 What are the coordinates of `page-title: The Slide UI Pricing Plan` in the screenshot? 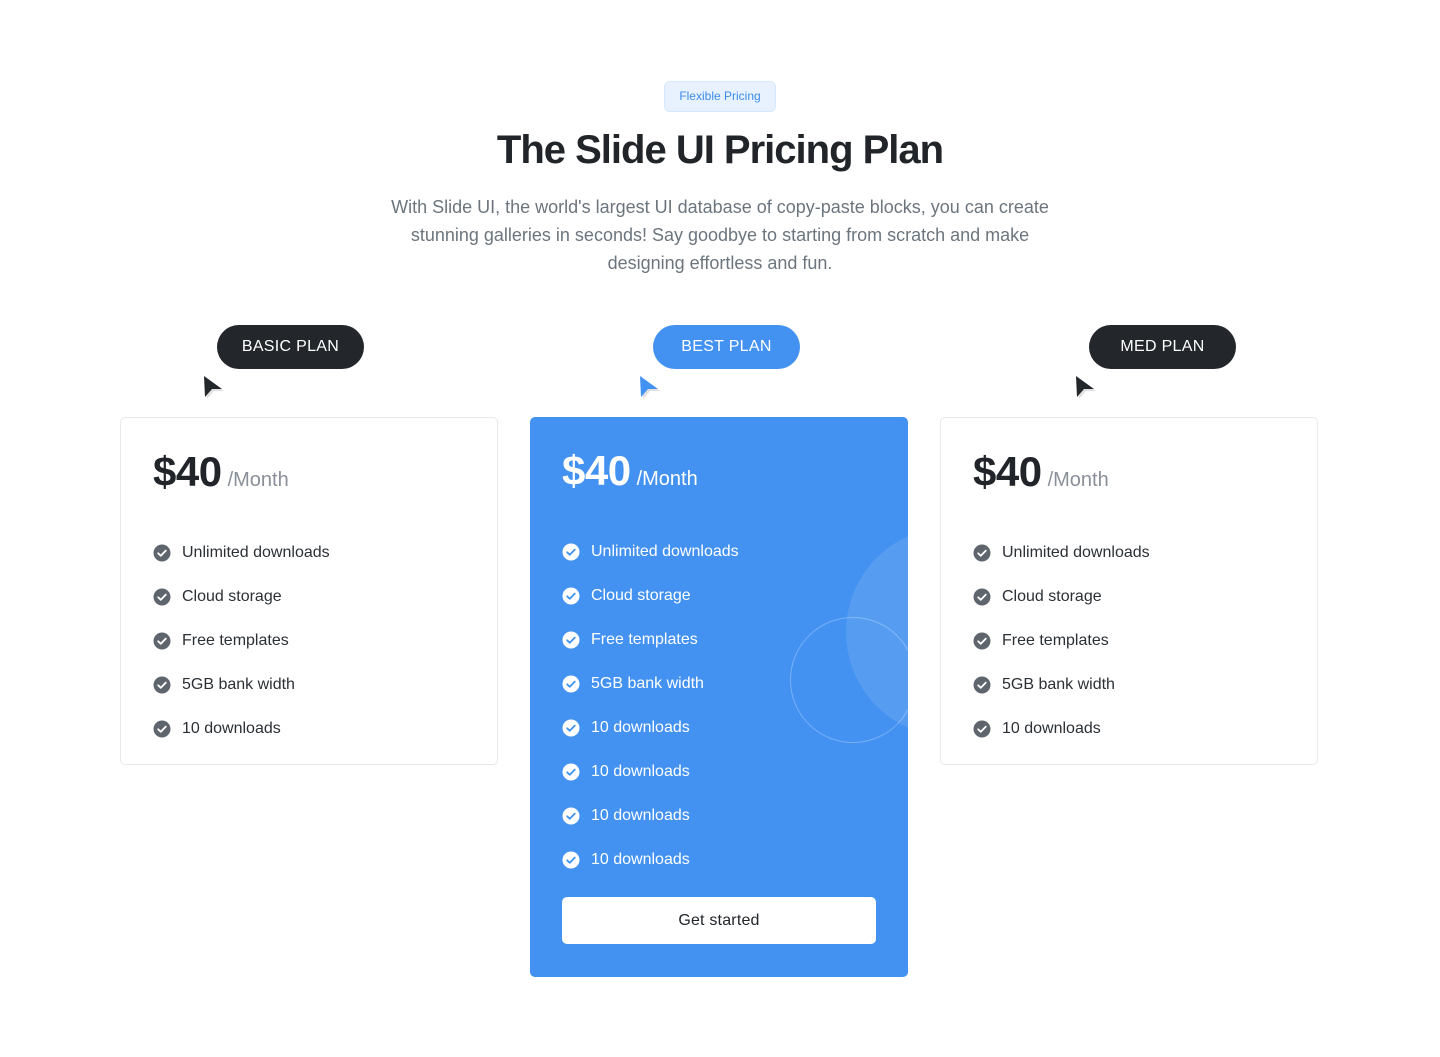 It's located at (720, 150).